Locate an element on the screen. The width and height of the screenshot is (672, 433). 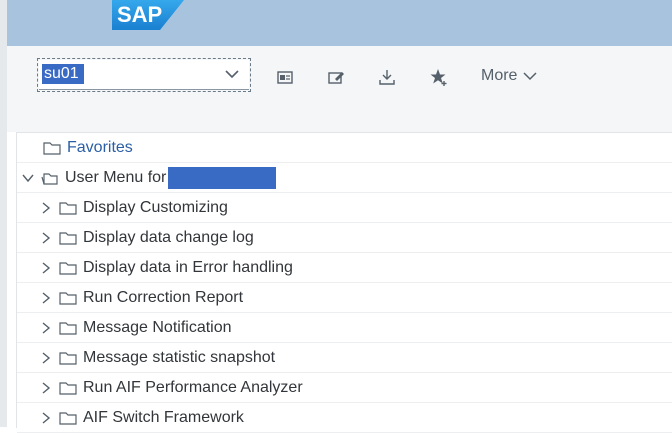
tree-node-label: Display data in Error handling is located at coordinates (188, 267).